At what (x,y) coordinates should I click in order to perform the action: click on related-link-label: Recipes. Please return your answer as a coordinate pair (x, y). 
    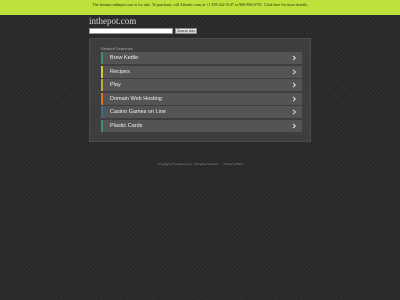
    Looking at the image, I should click on (120, 71).